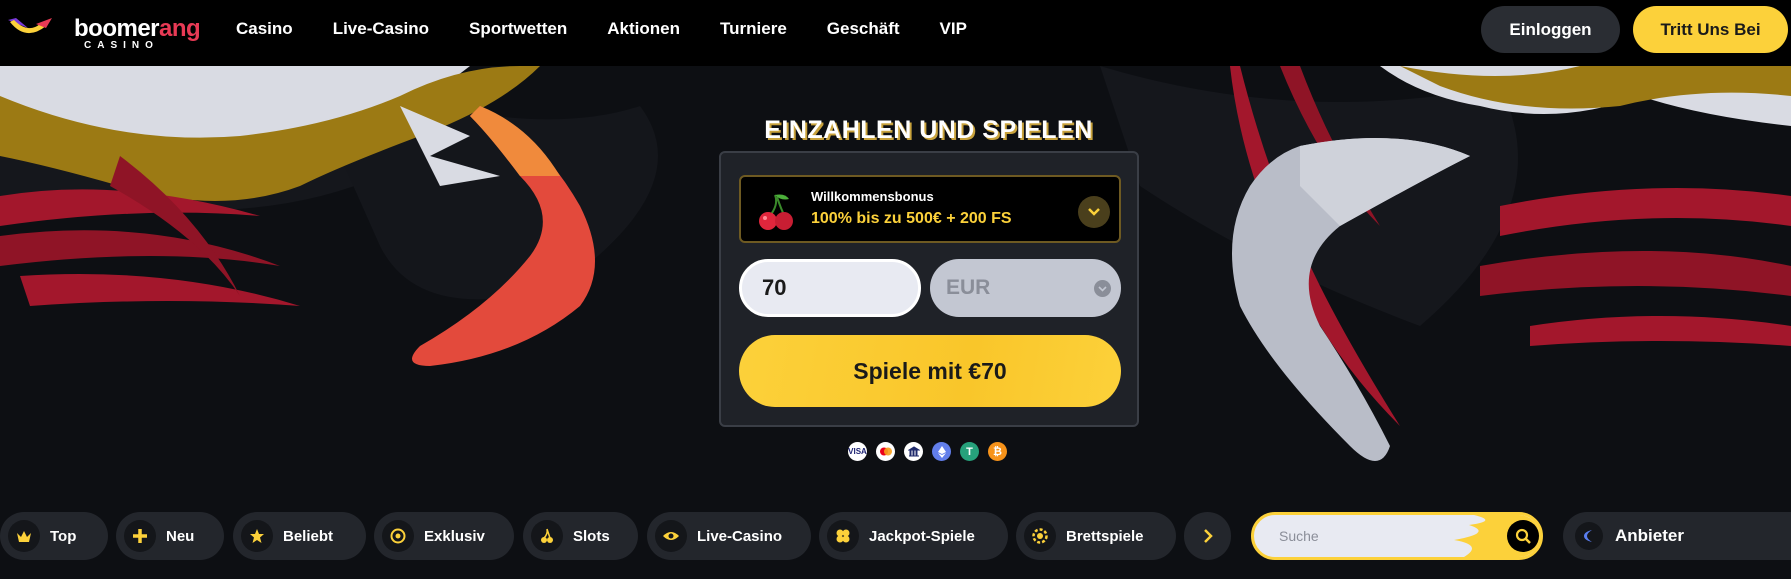 Image resolution: width=1791 pixels, height=579 pixels. Describe the element at coordinates (1589, 536) in the screenshot. I see `provider-icon` at that location.